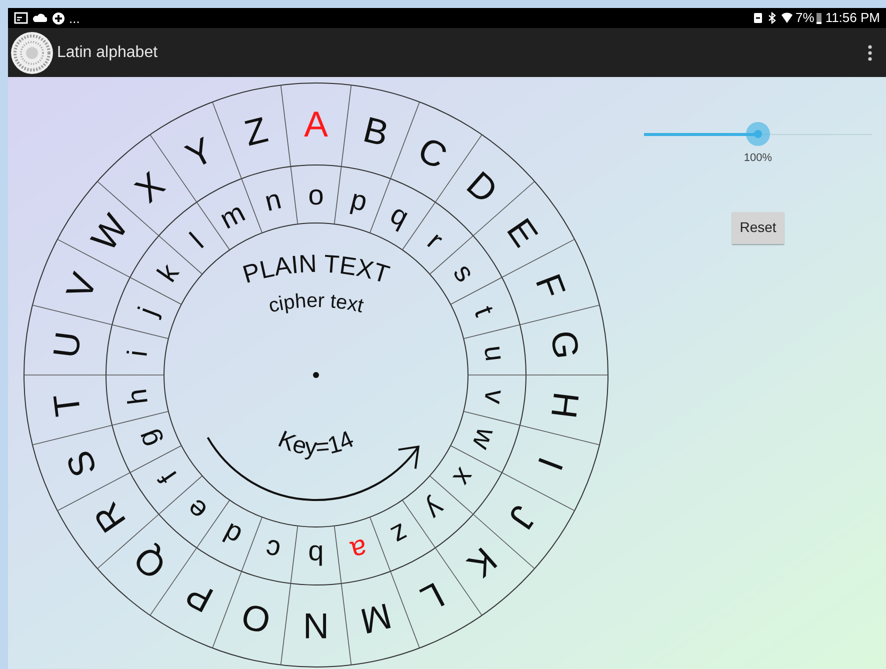  Describe the element at coordinates (565, 345) in the screenshot. I see `wheel-letter: G` at that location.